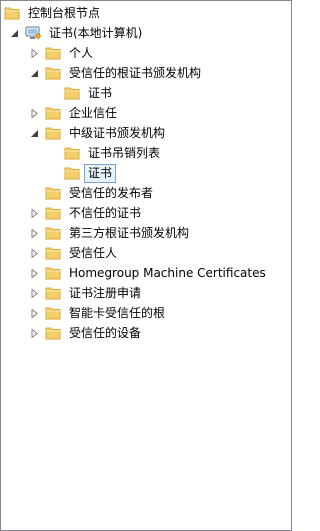 The width and height of the screenshot is (320, 531). What do you see at coordinates (105, 292) in the screenshot?
I see `tree-node-label: 证书注册申请` at bounding box center [105, 292].